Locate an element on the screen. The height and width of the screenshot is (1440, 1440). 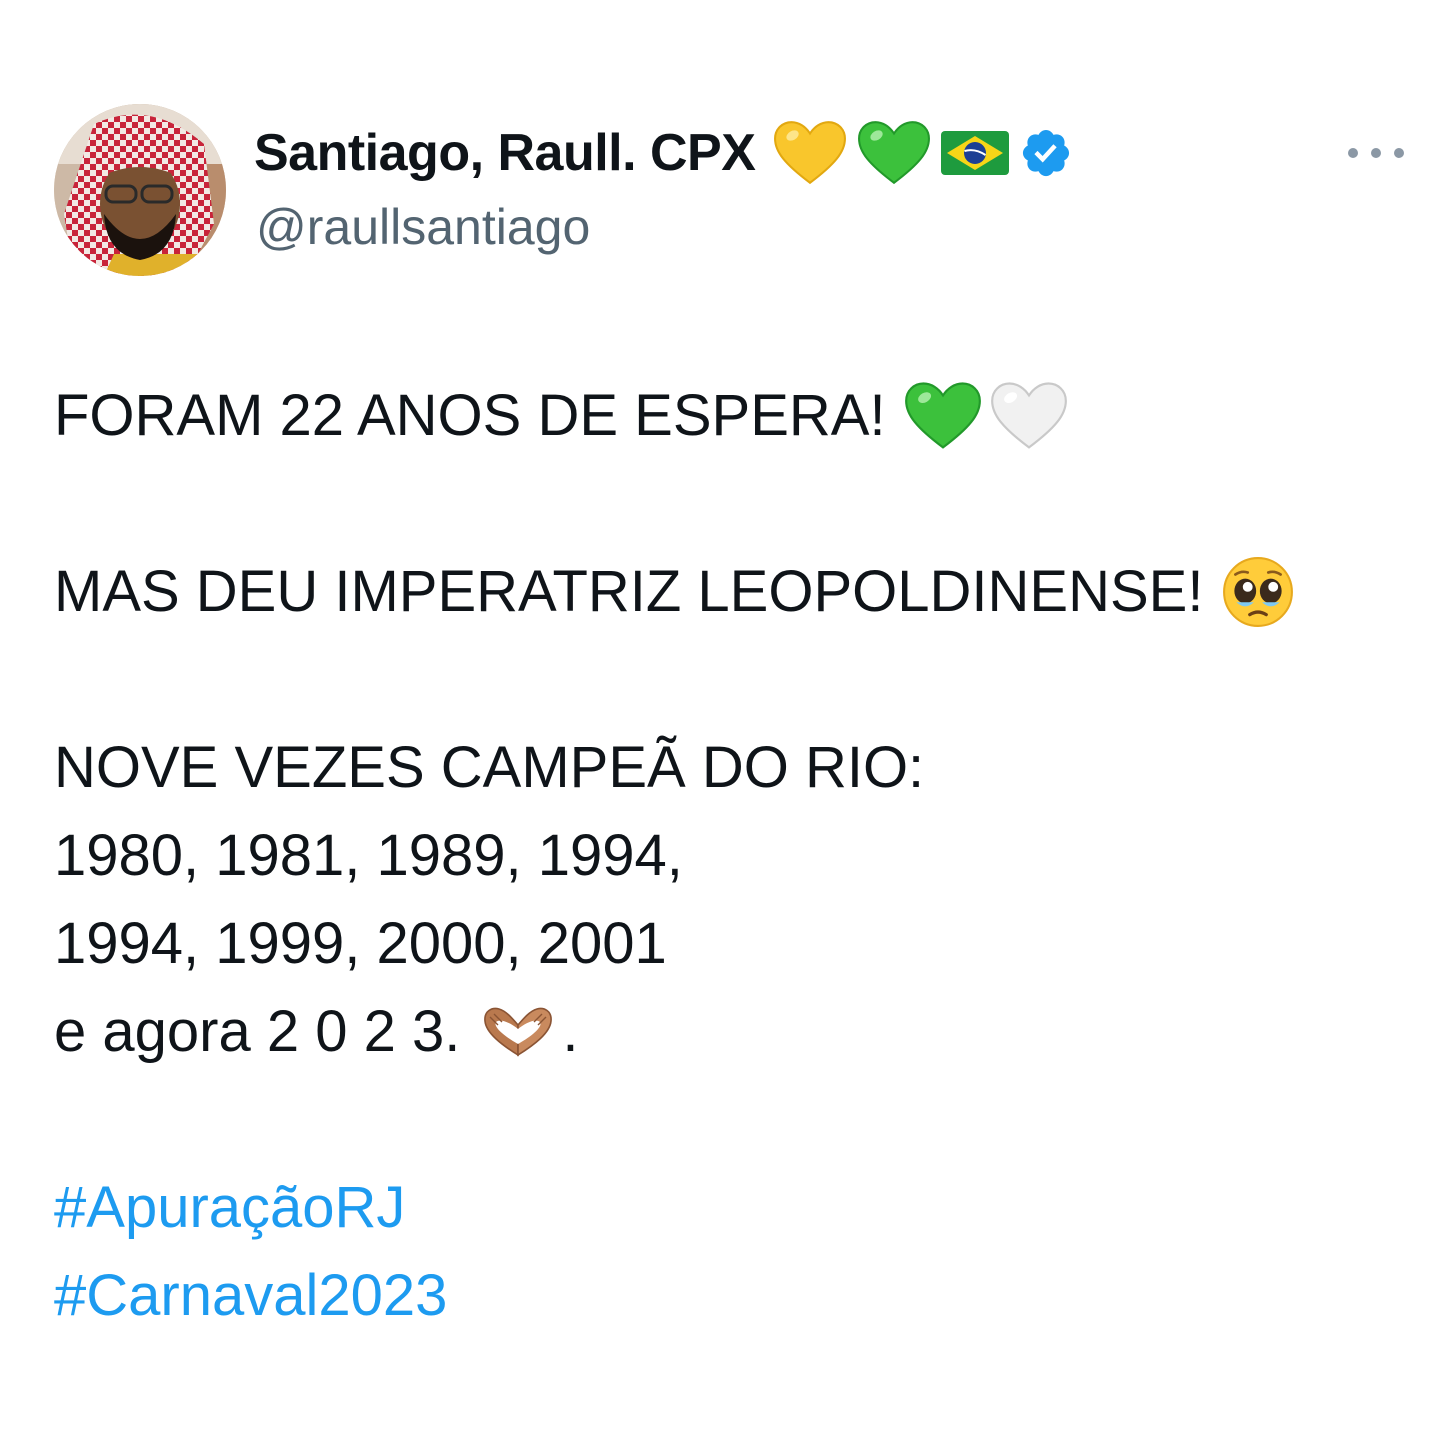
author-handle: @raullsantiago is located at coordinates (423, 227).